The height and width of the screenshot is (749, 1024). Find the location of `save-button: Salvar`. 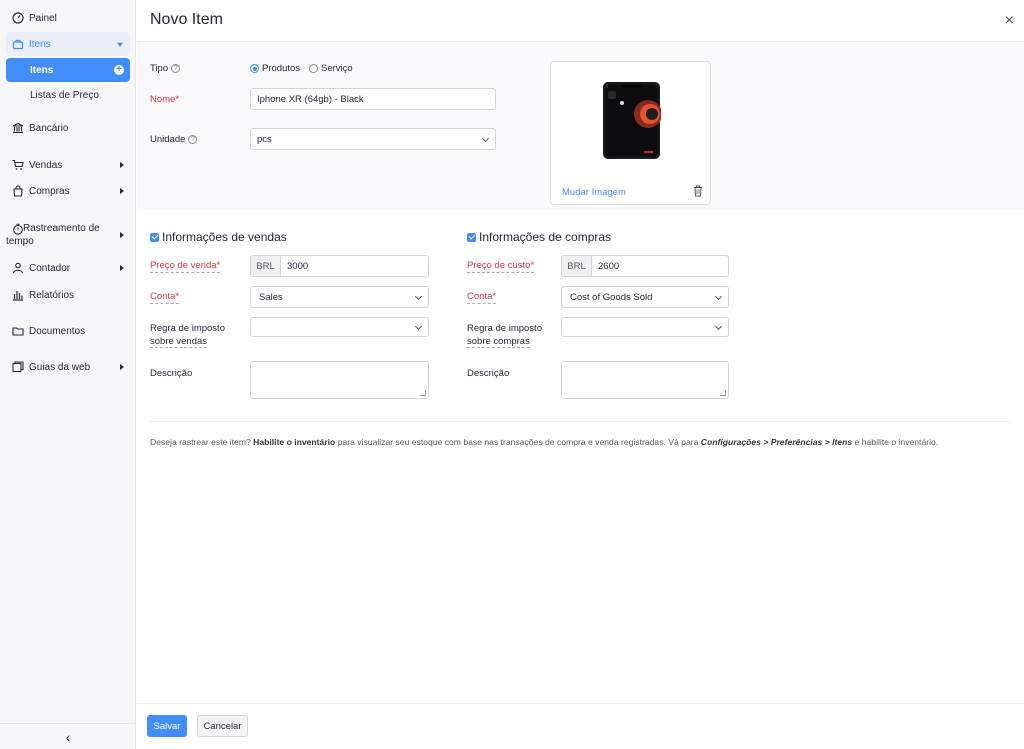

save-button: Salvar is located at coordinates (167, 726).